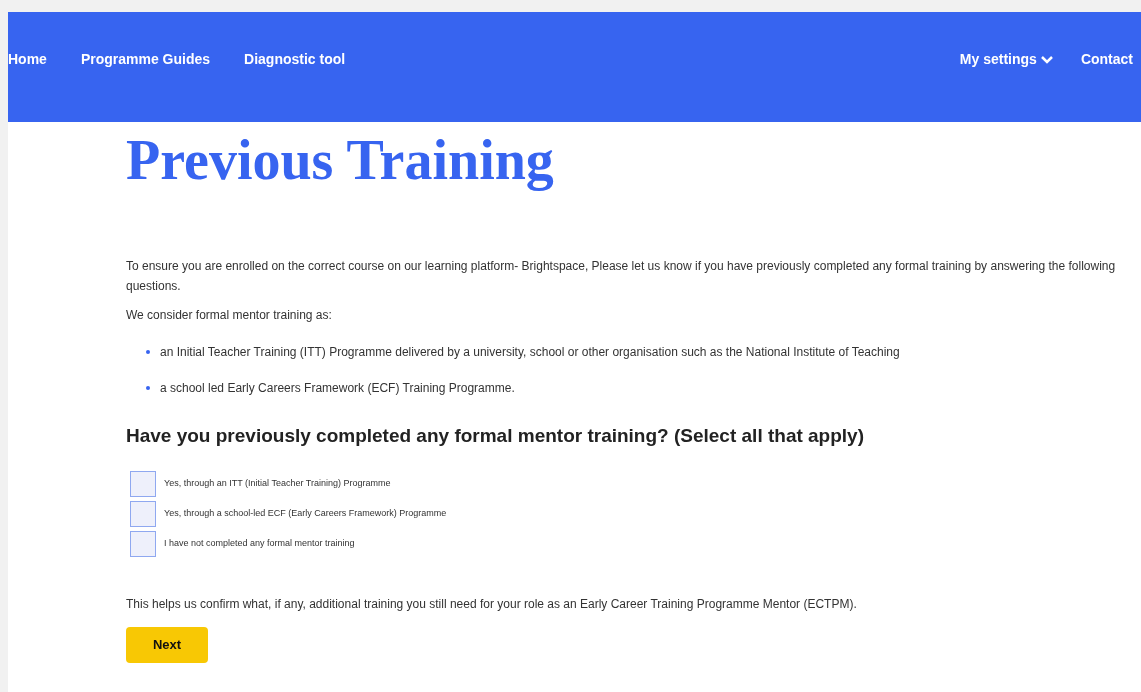  I want to click on settings-menu: My settings, so click(1006, 59).